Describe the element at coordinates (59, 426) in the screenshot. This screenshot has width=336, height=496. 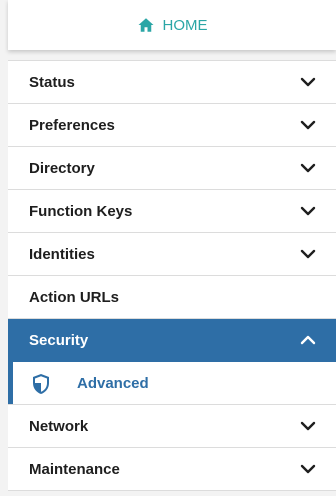
I see `menu-item-label: Network` at that location.